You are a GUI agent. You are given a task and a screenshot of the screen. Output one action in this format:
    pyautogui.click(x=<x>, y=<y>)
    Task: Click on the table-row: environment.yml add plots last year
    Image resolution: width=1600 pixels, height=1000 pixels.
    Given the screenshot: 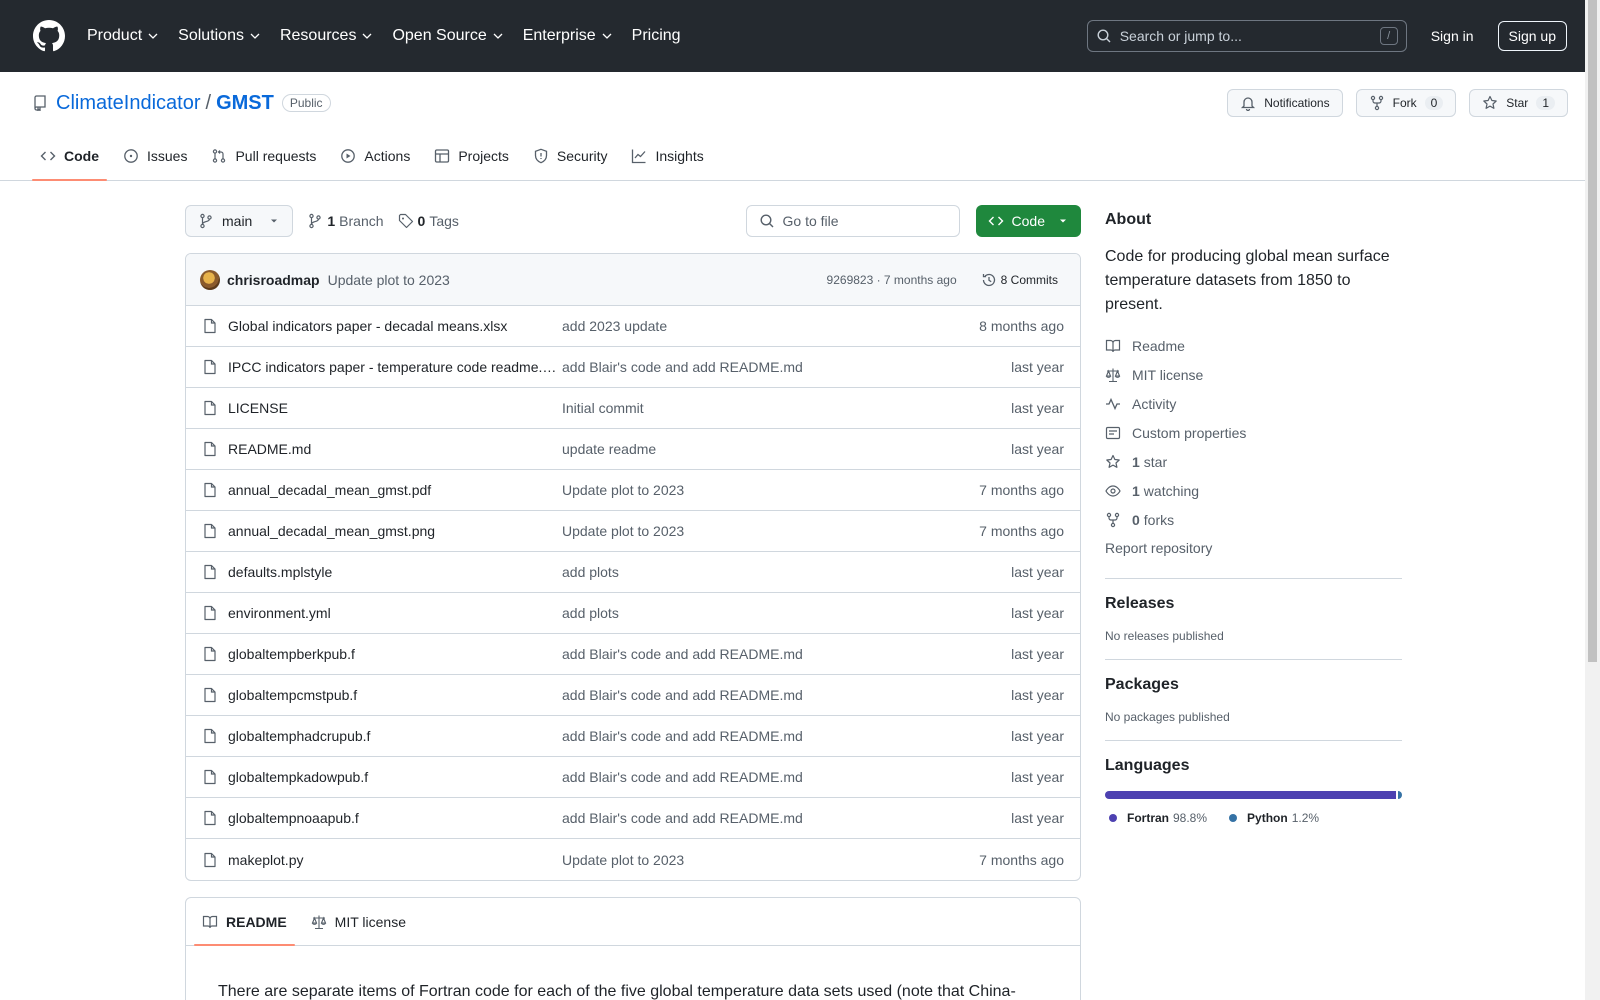 What is the action you would take?
    pyautogui.click(x=633, y=613)
    